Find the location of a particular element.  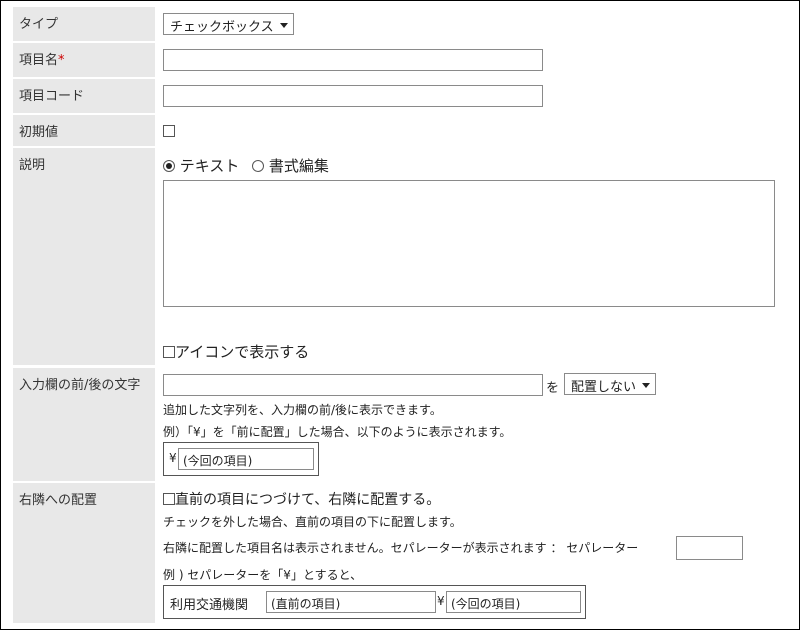

required-mark: * is located at coordinates (61, 60).